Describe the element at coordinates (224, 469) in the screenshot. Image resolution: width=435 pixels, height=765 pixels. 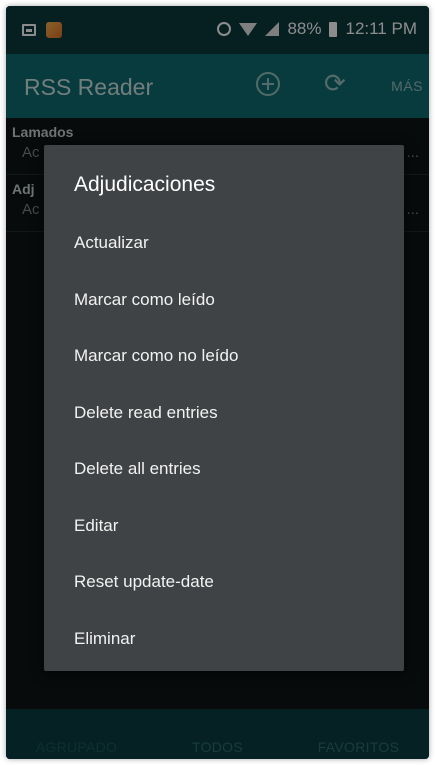
I see `menu-item-delete-all: Delete all entries` at that location.